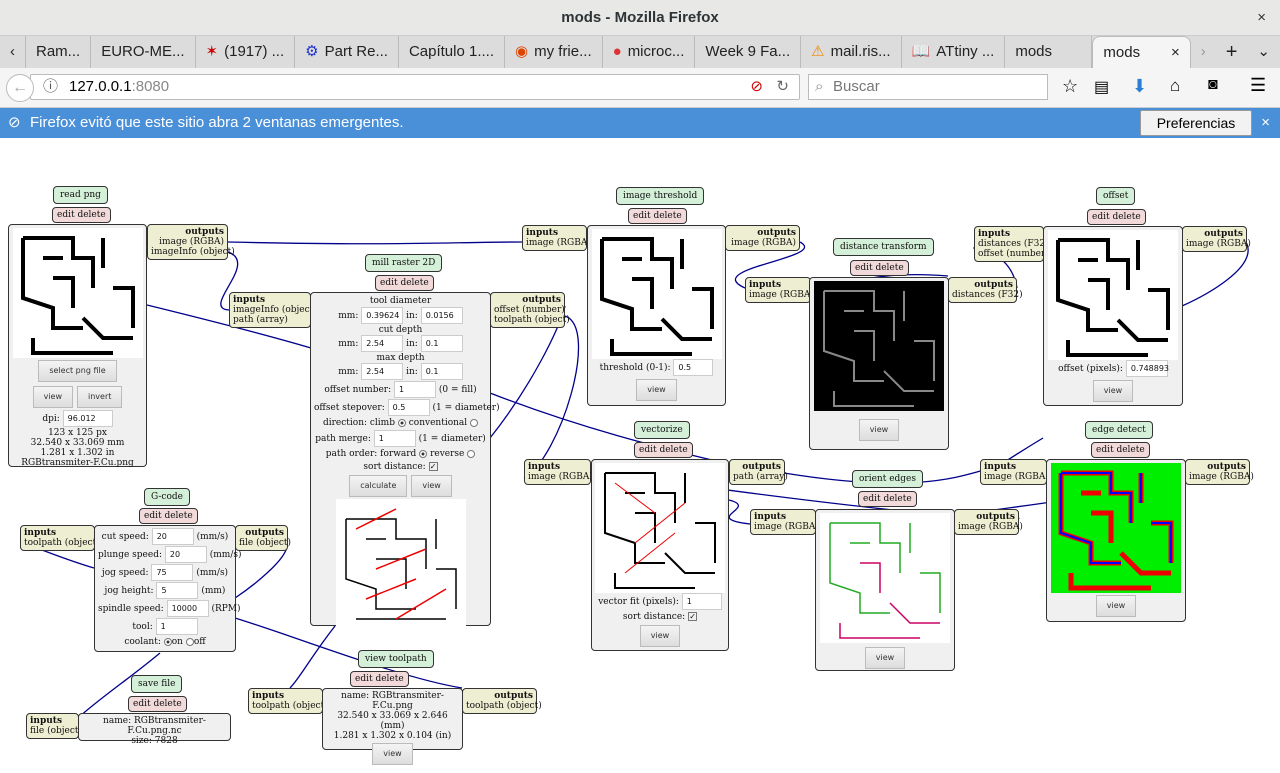 The height and width of the screenshot is (773, 1280). Describe the element at coordinates (1196, 123) in the screenshot. I see `preferences-button: Preferencias` at that location.